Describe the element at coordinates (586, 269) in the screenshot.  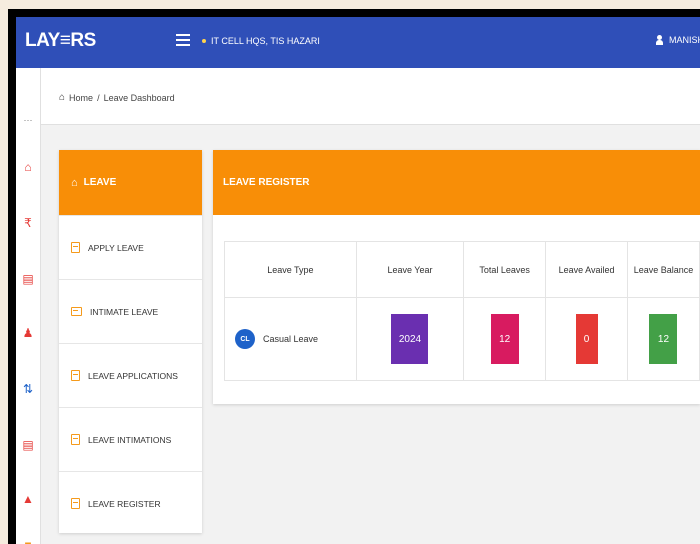
I see `column-header: Leave Availed` at that location.